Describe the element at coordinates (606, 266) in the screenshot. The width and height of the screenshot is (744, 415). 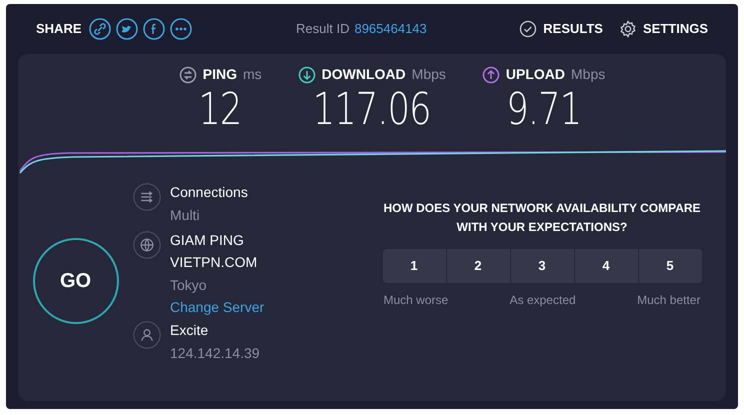
I see `rating-button: 4` at that location.